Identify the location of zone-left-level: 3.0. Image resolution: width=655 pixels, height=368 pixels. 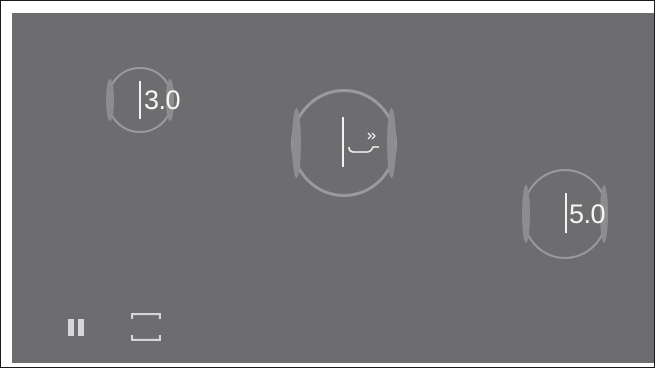
(162, 100).